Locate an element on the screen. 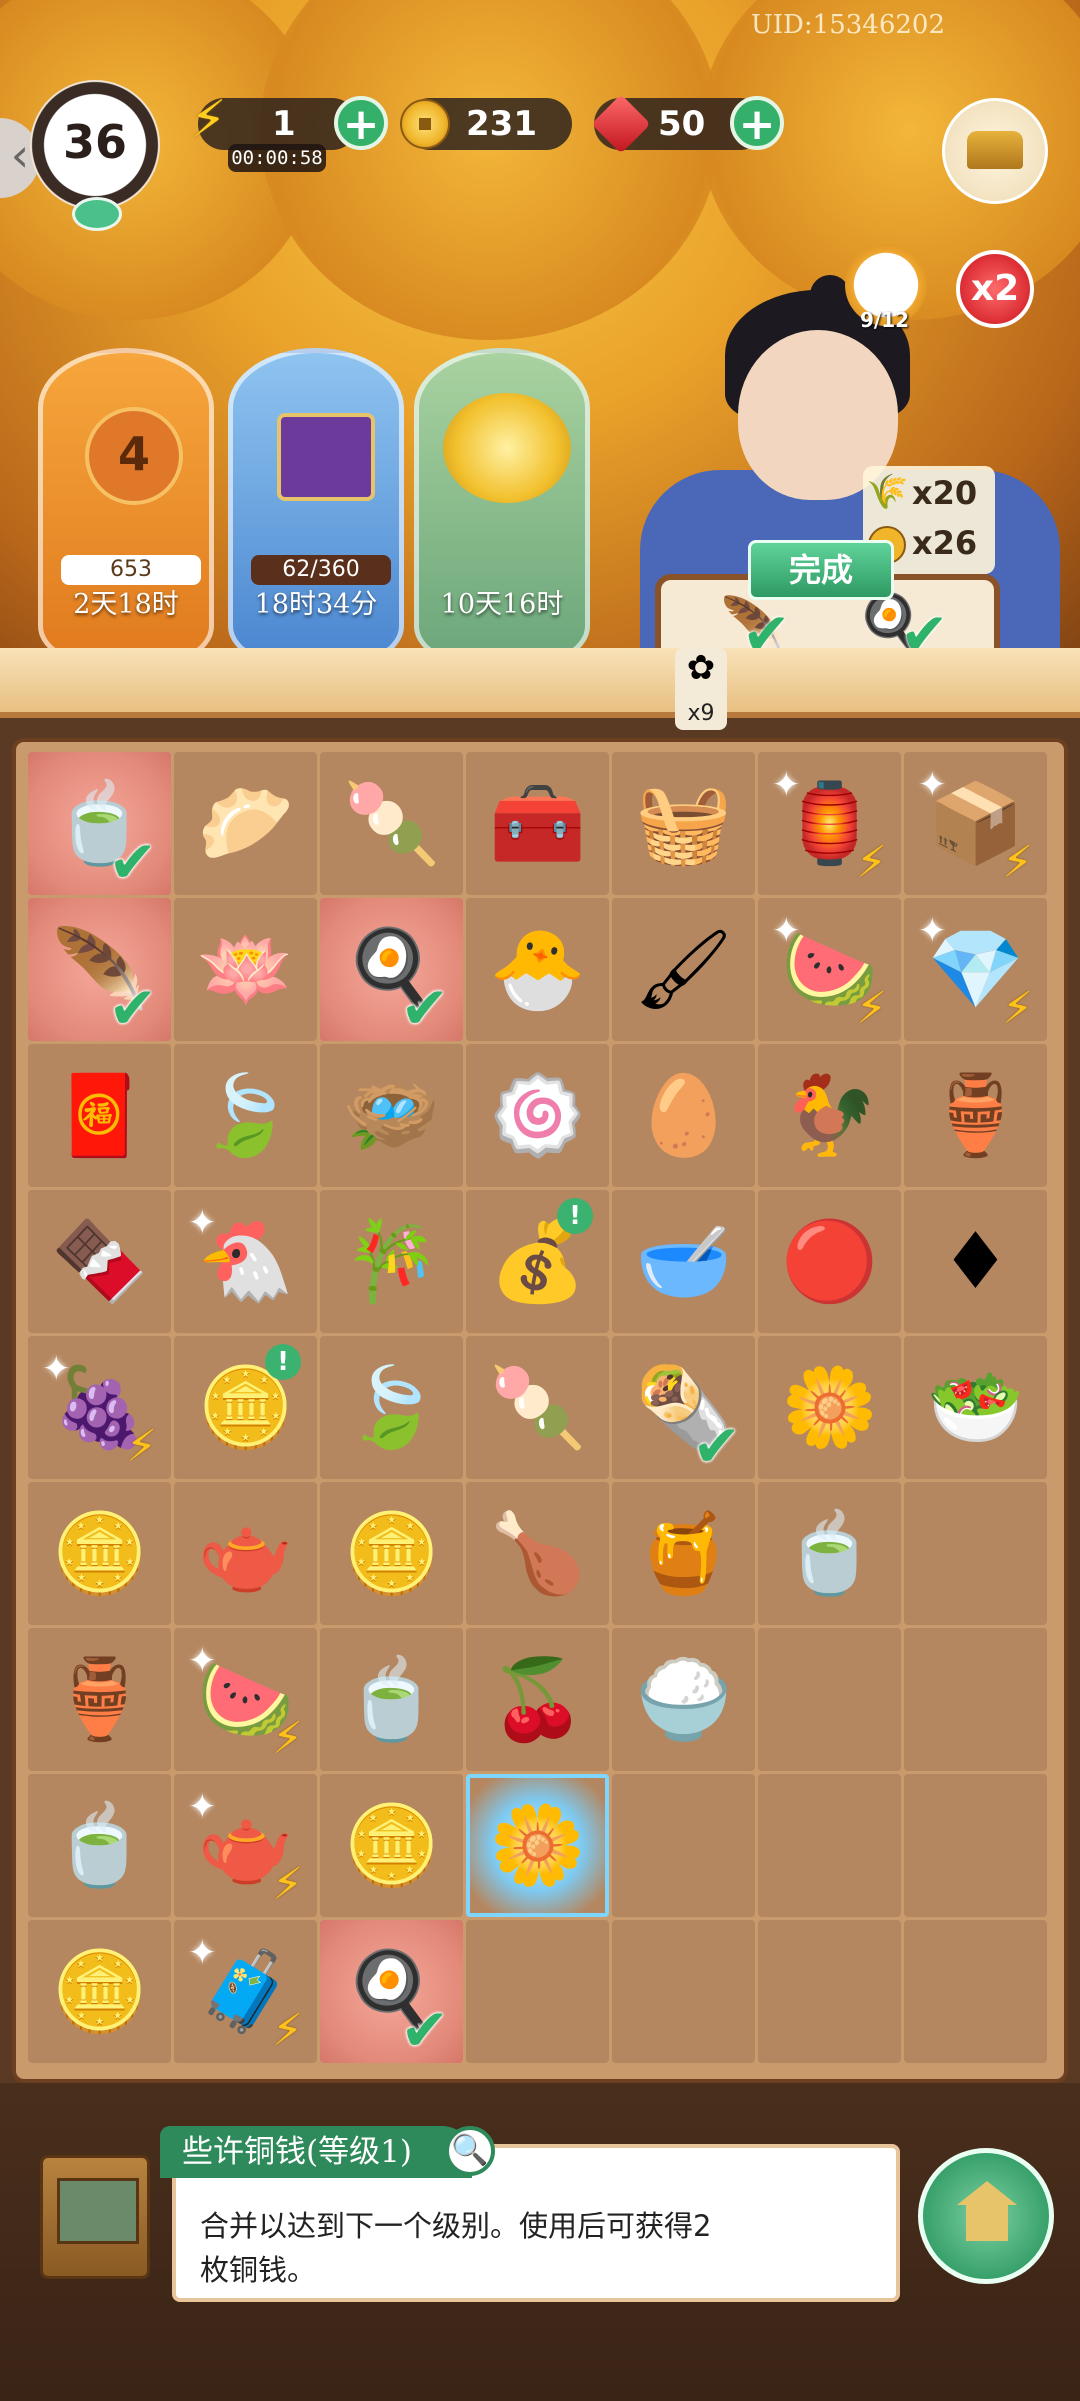 The height and width of the screenshot is (2401, 1080). board-cell: 🪙! is located at coordinates (245, 1407).